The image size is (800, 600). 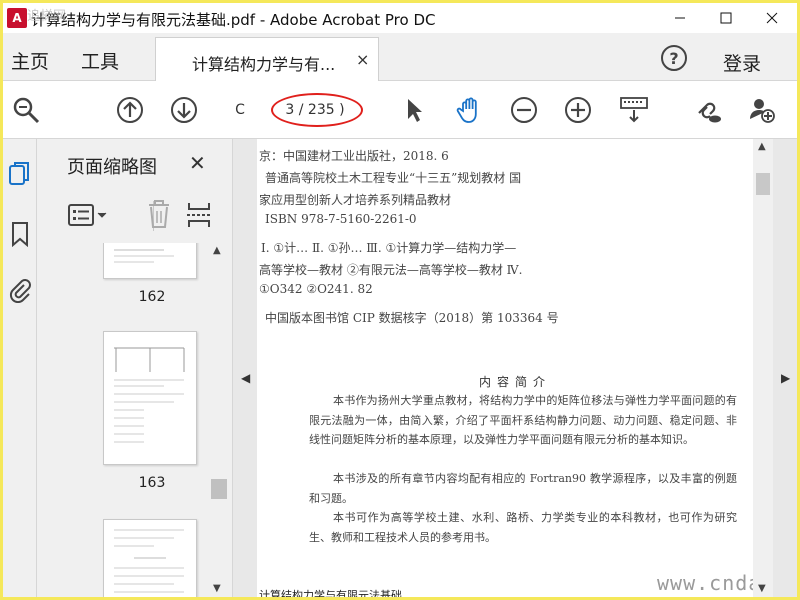 I want to click on thumbnail-list: 162 163, so click(x=123, y=420).